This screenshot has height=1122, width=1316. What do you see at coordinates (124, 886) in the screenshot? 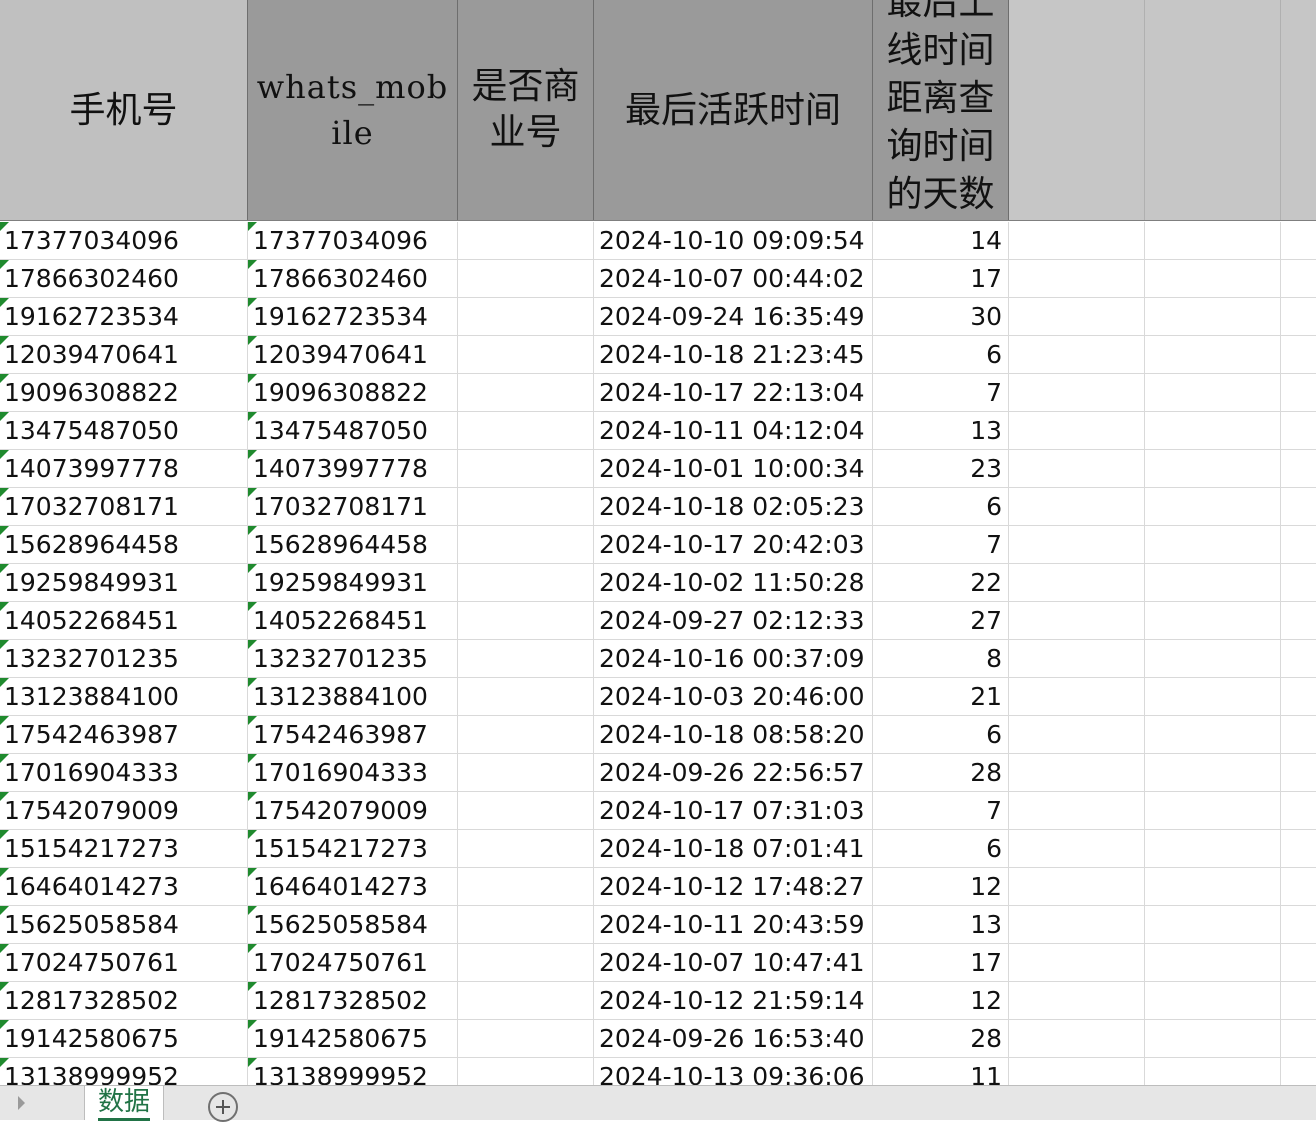
I see `cell-phone: 16464014273` at bounding box center [124, 886].